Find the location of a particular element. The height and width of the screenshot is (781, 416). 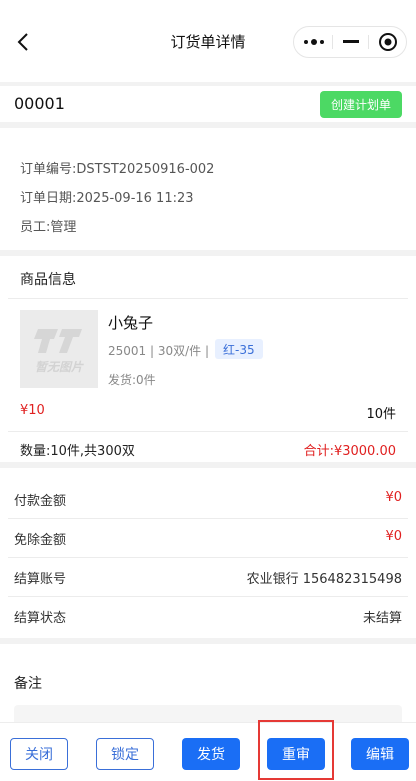

goods-section-title: 商品信息 is located at coordinates (48, 280).